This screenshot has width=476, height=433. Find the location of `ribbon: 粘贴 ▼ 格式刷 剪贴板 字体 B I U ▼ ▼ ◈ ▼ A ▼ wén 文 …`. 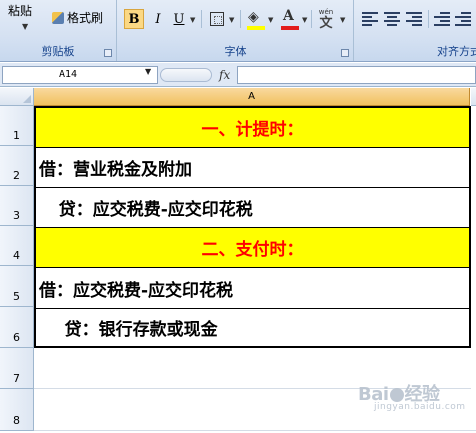

ribbon: 粘贴 ▼ 格式刷 剪贴板 字体 B I U ▼ ▼ ◈ ▼ A ▼ wén 文 … is located at coordinates (238, 31).